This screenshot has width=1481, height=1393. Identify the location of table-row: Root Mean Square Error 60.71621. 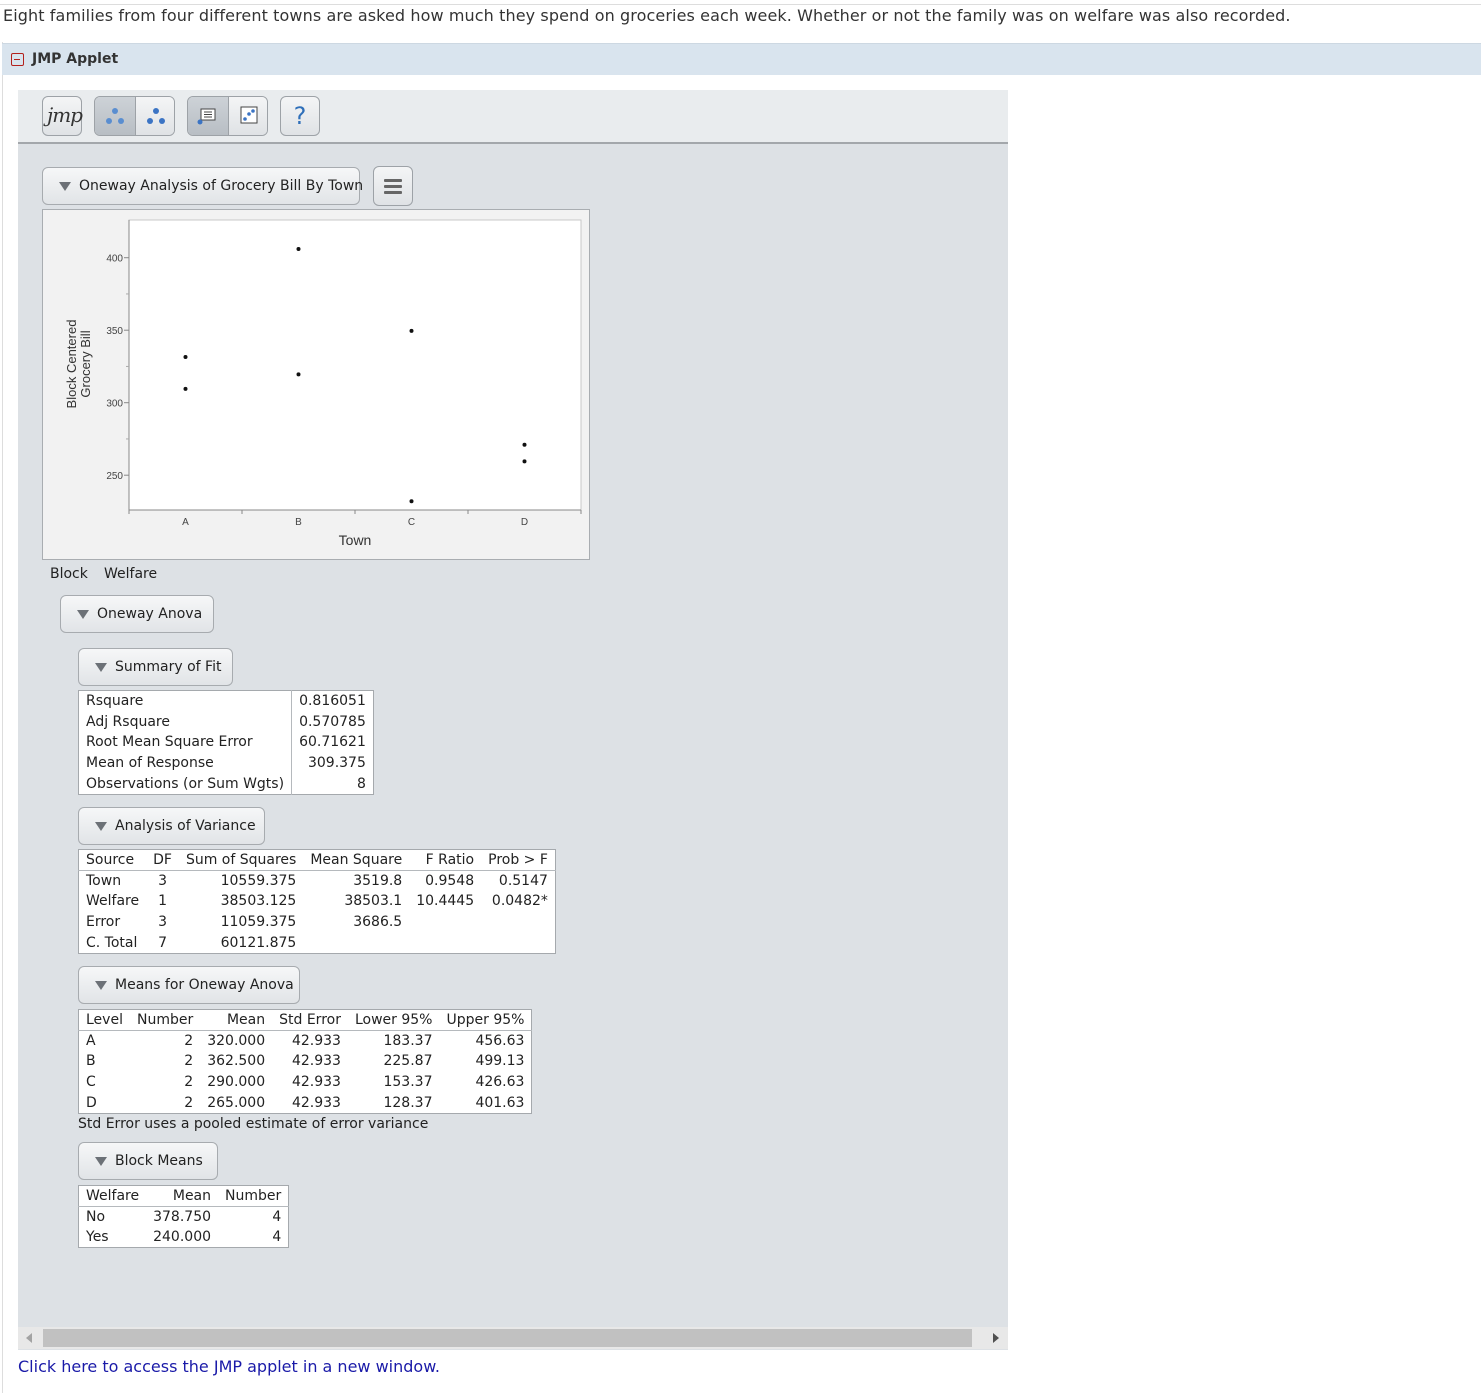
(226, 742).